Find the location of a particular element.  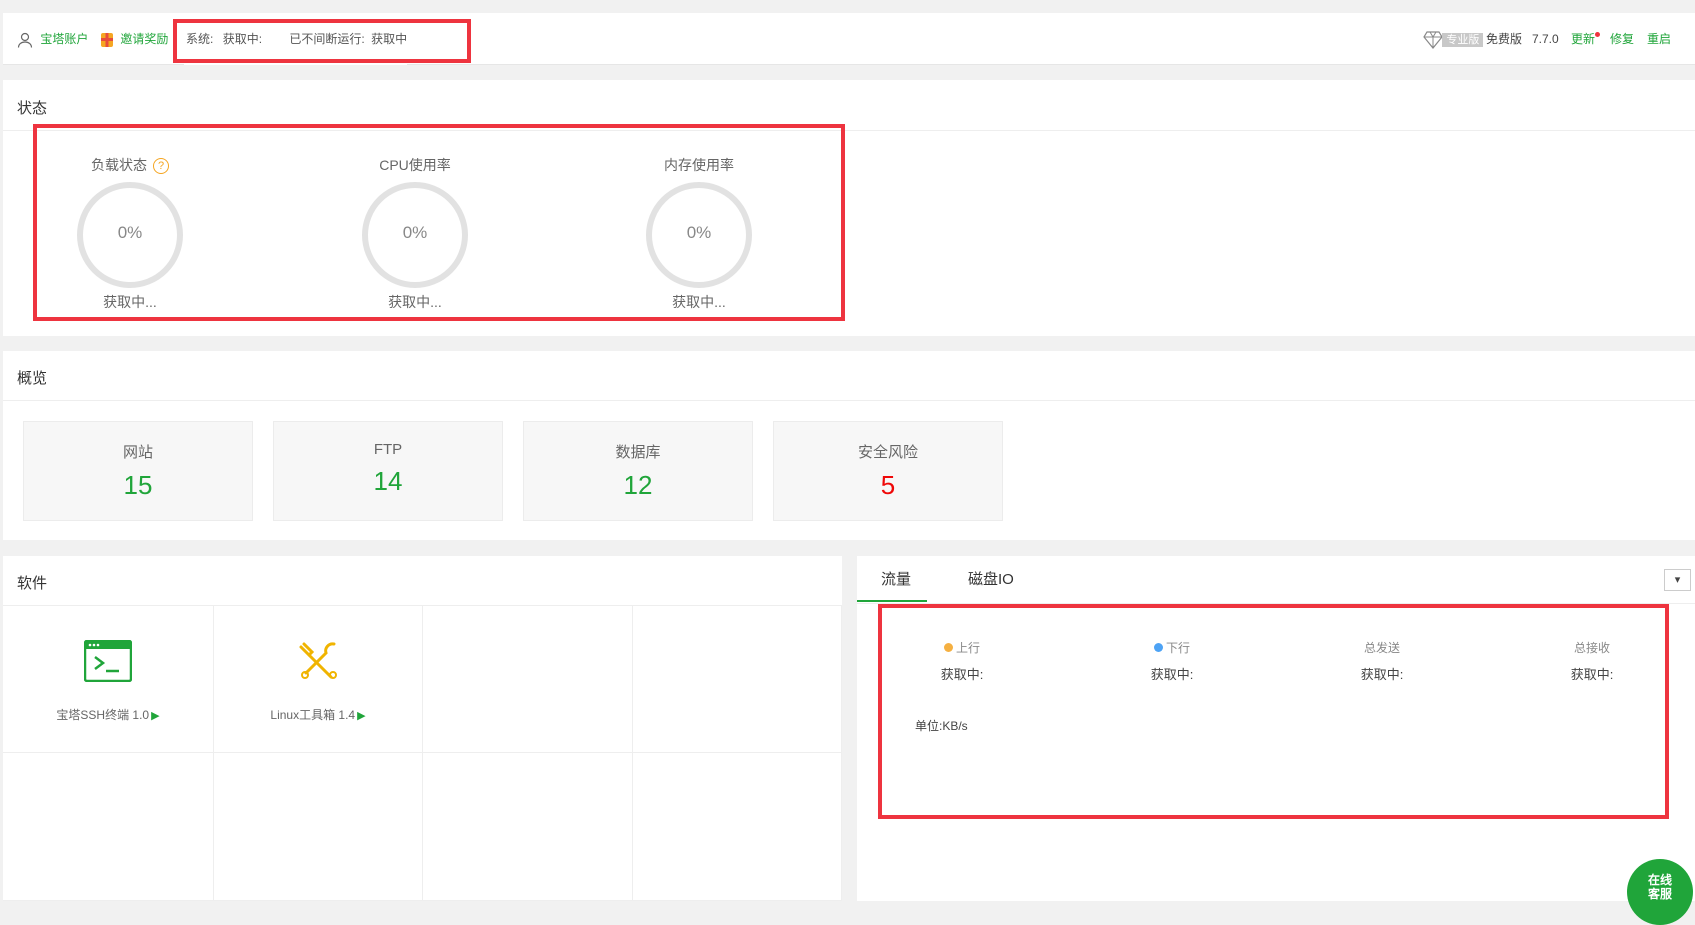

software-item-ssh: 宝塔SSH终端 1.0 ▶ is located at coordinates (108, 679).